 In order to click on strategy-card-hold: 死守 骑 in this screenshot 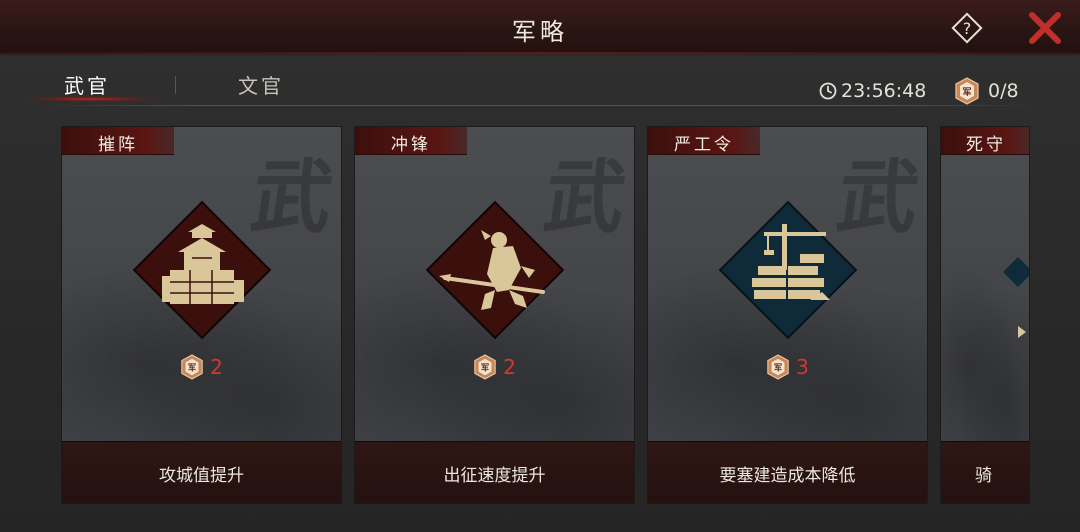, I will do `click(985, 315)`.